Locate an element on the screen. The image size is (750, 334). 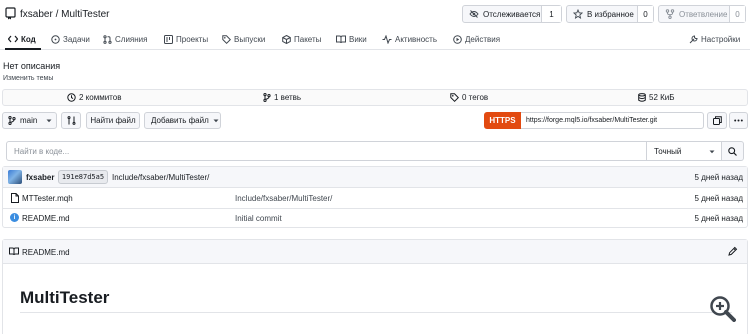
clone-protocol-button: HTTPS is located at coordinates (502, 120).